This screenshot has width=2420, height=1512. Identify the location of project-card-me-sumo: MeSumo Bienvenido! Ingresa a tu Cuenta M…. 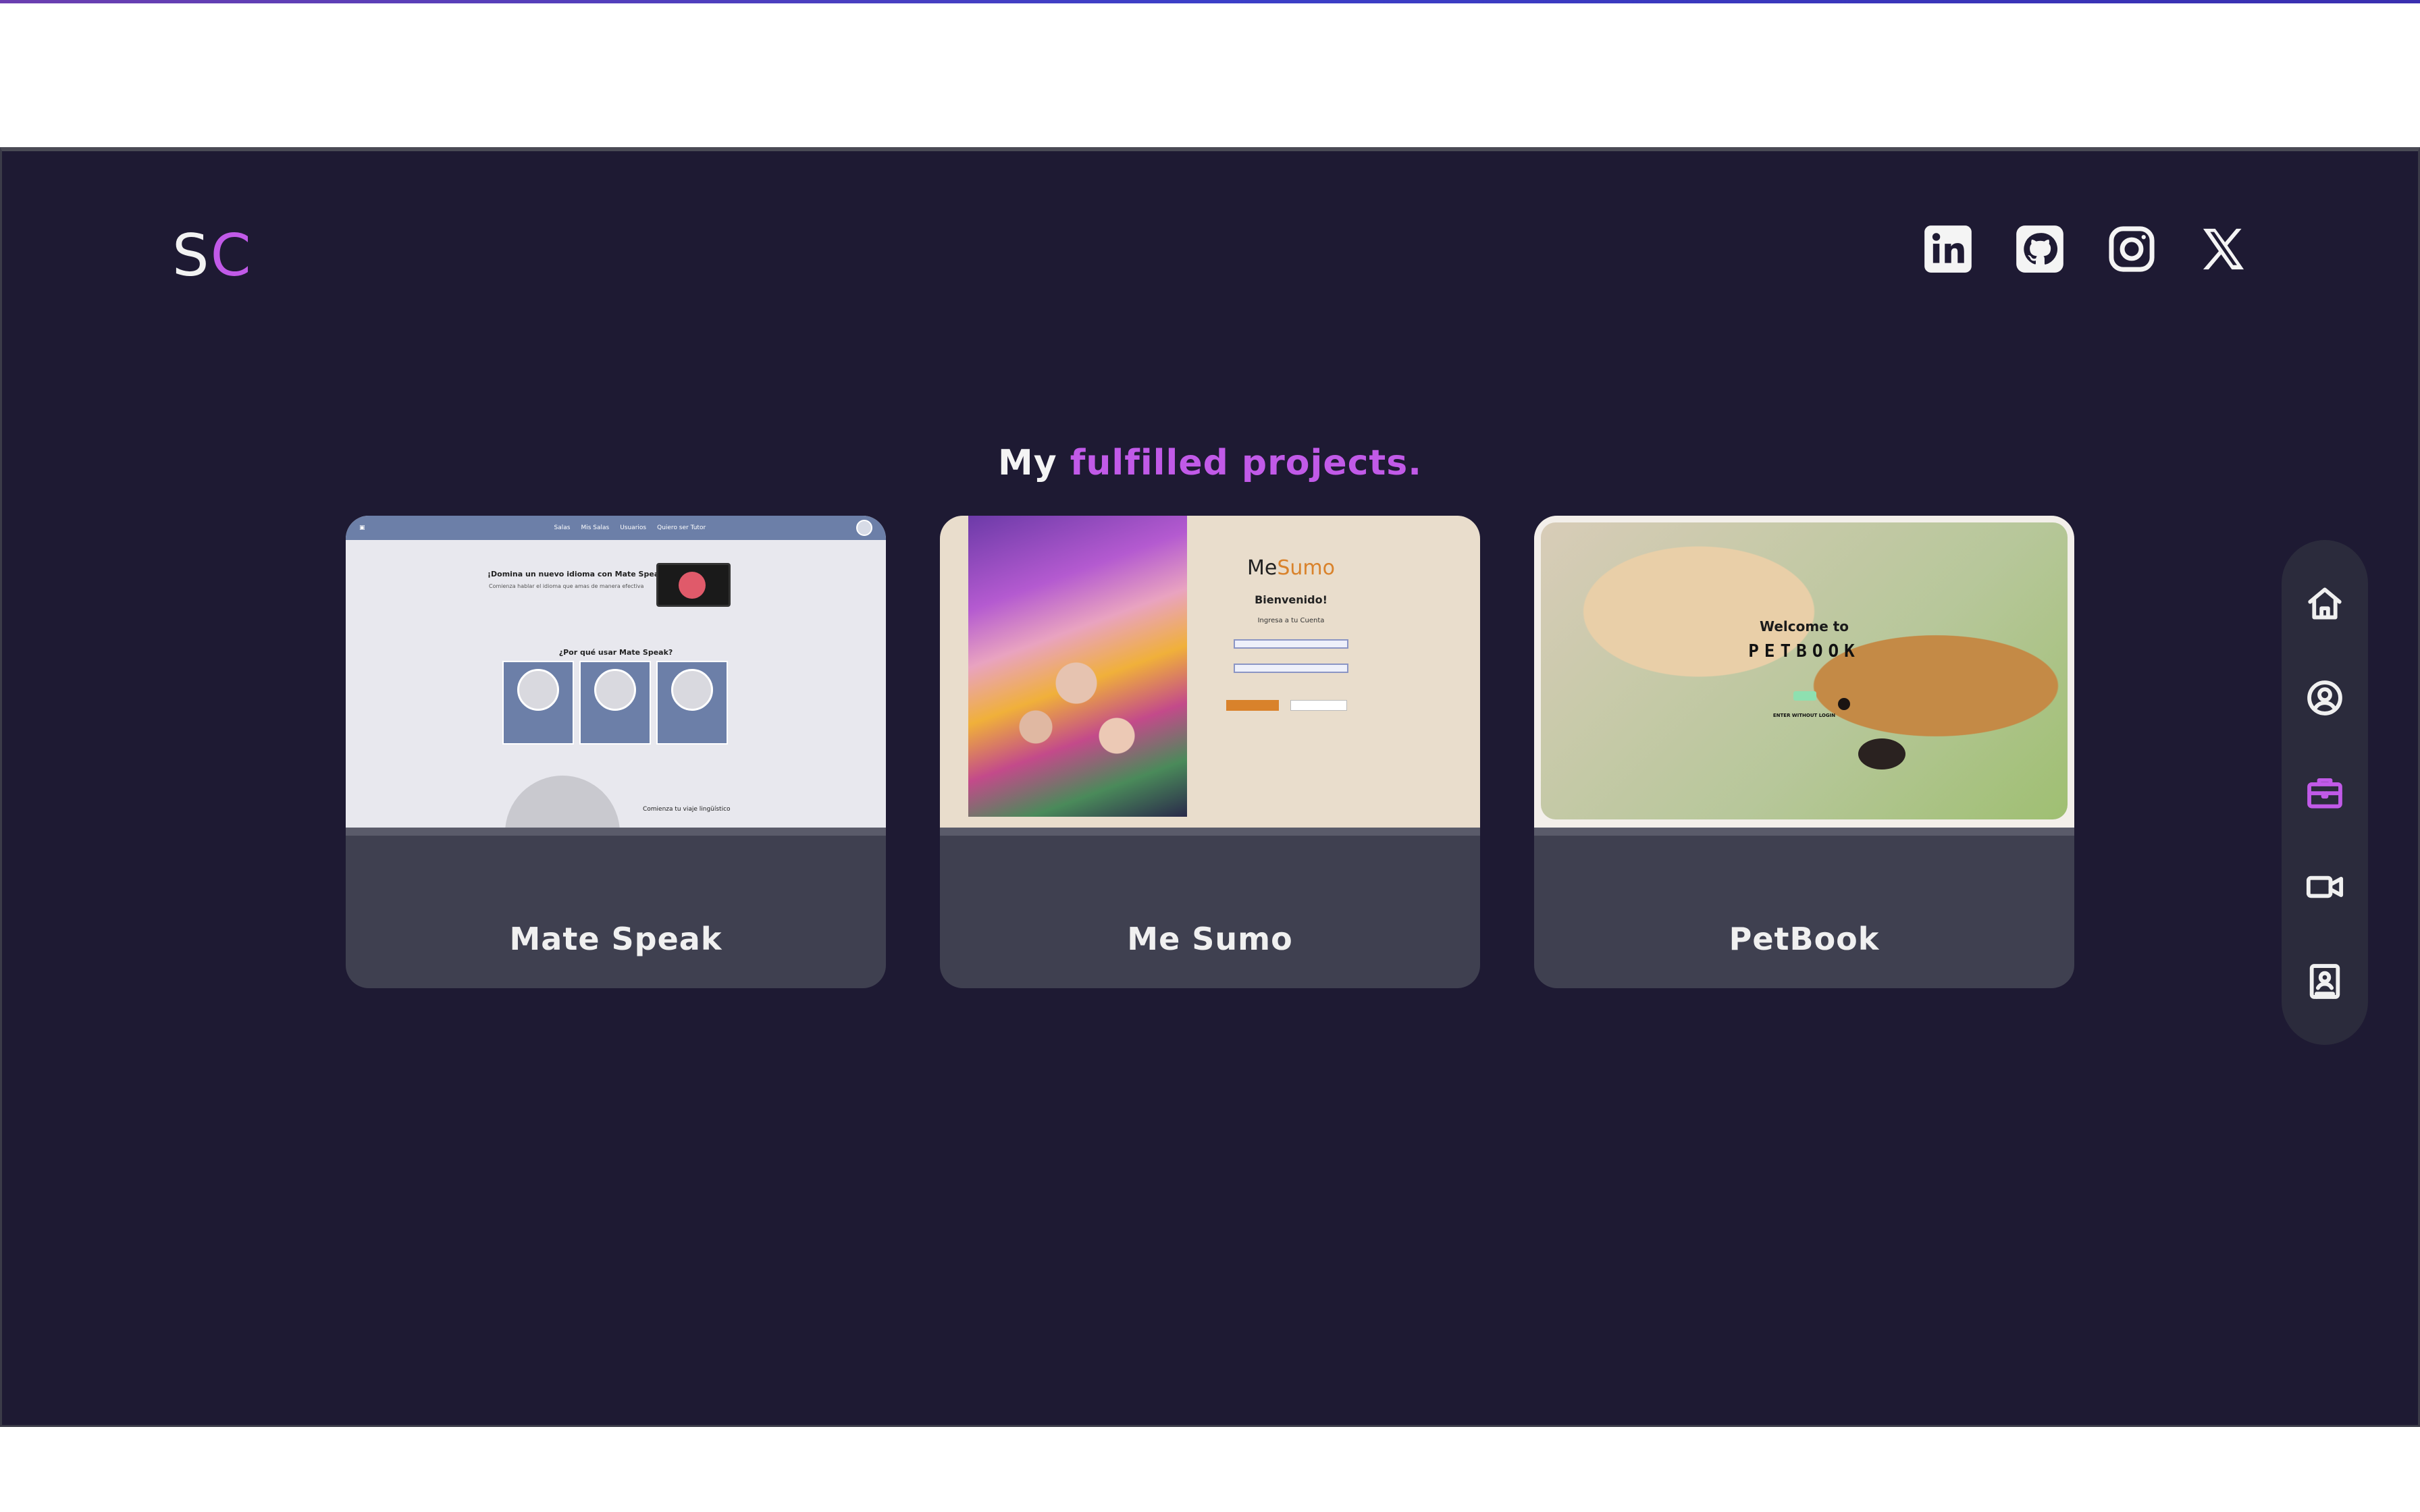
(1210, 752).